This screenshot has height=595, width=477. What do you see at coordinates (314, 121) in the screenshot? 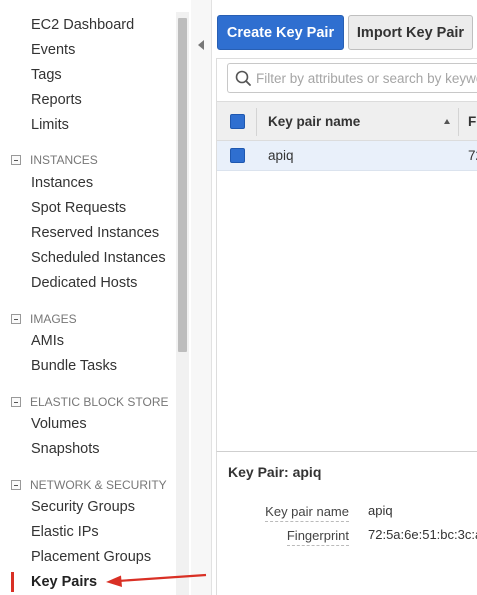
I see `column-header-key-pair-name: Key pair name` at bounding box center [314, 121].